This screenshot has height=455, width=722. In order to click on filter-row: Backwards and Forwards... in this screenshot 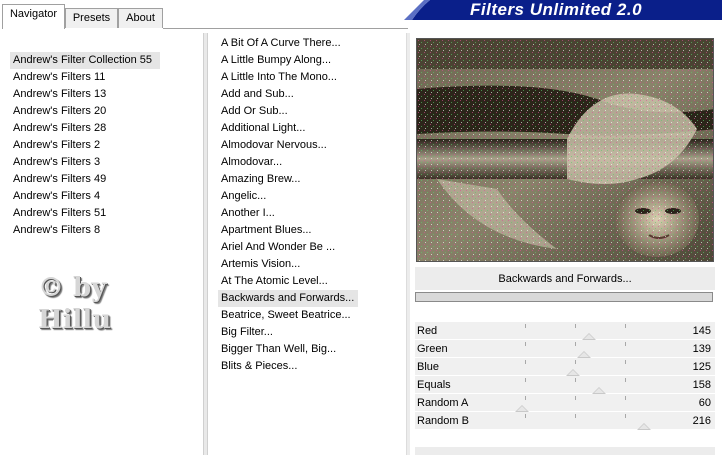, I will do `click(311, 298)`.